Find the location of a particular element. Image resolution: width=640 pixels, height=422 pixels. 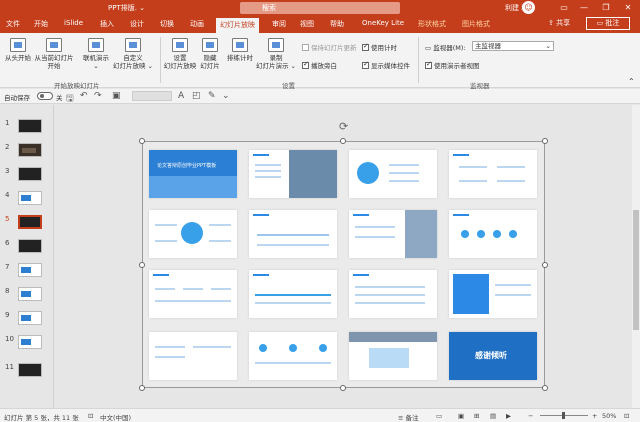

font-increase-icon: A is located at coordinates (181, 96).